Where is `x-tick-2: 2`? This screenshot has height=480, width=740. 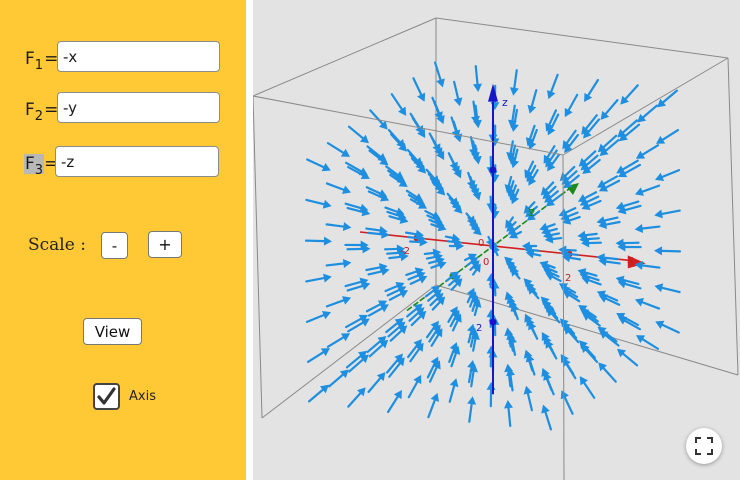 x-tick-2: 2 is located at coordinates (568, 278).